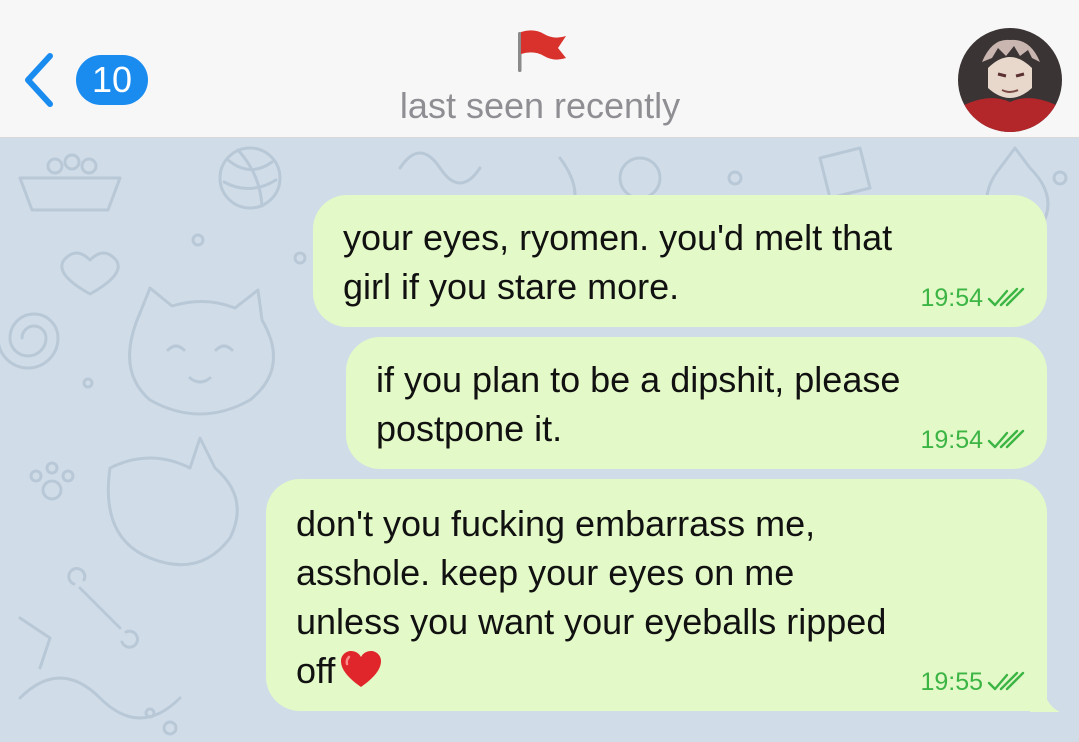 This screenshot has width=1079, height=742. I want to click on last-seen-status: last seen recently, so click(540, 105).